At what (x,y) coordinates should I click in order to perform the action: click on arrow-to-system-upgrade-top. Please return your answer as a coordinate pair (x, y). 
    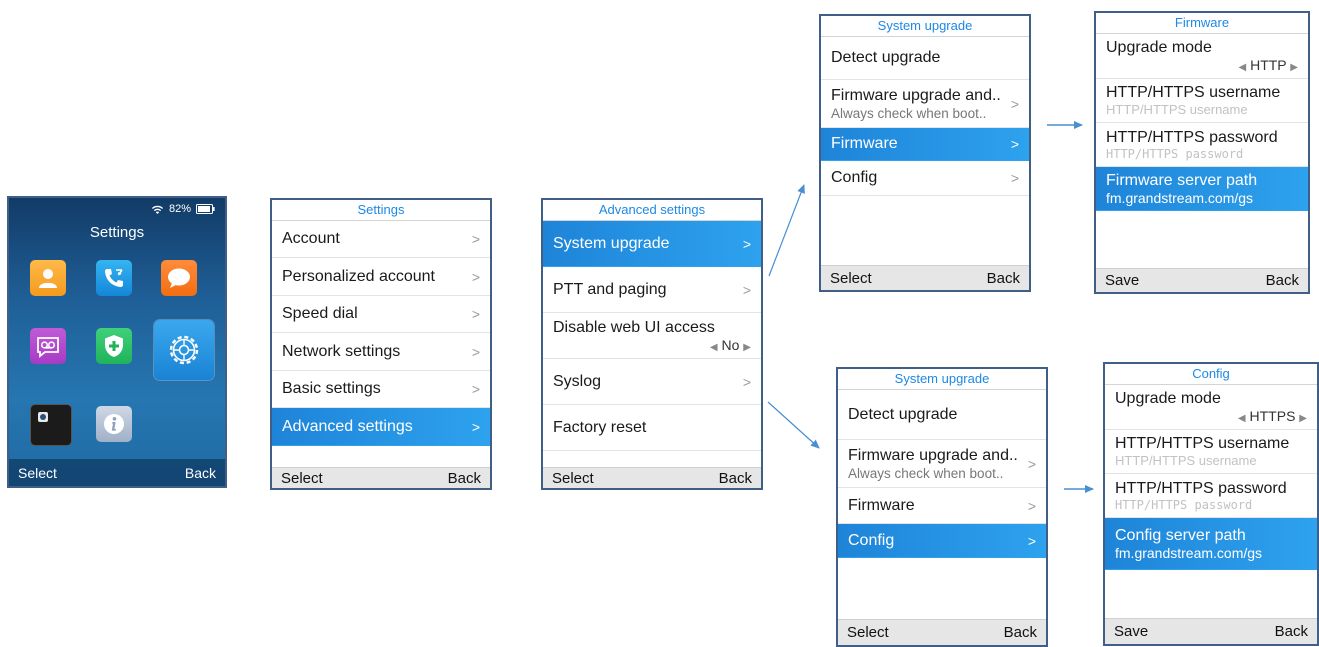
    Looking at the image, I should click on (786, 230).